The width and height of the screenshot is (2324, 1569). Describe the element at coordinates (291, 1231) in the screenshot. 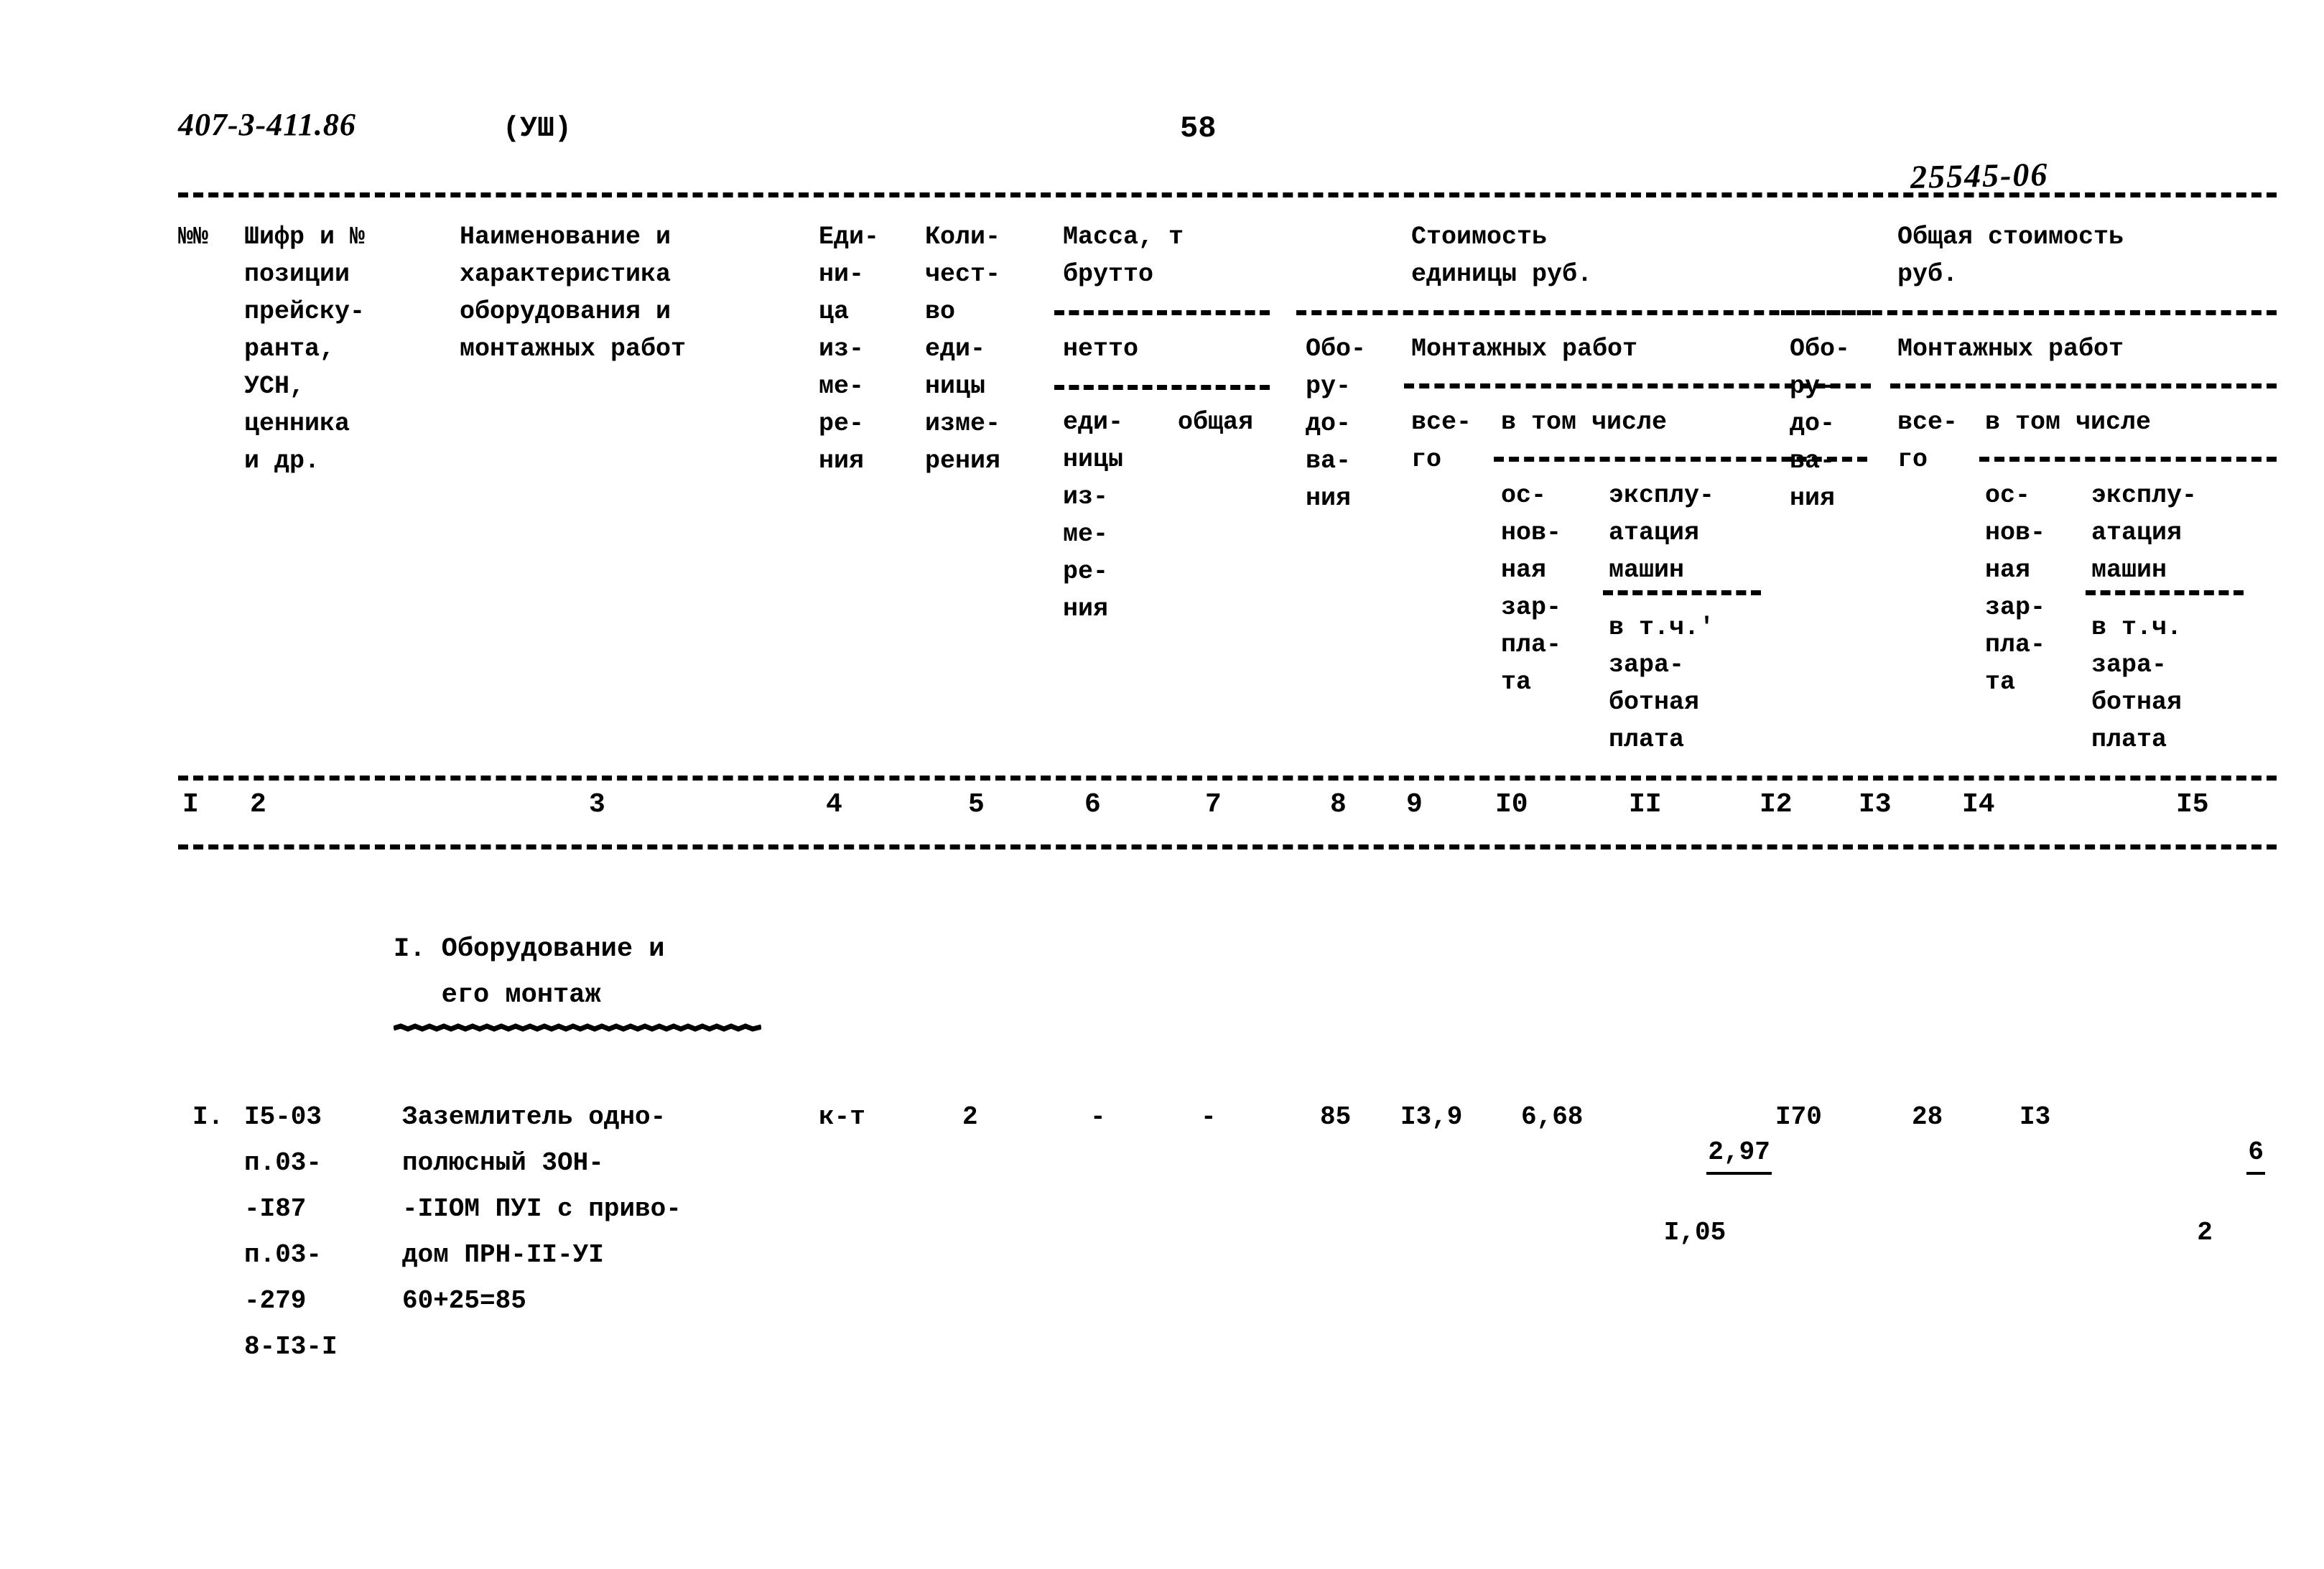

I see `table-row-code: I5-03 п.03- -I87 п.03- -279 8-I3-I` at that location.